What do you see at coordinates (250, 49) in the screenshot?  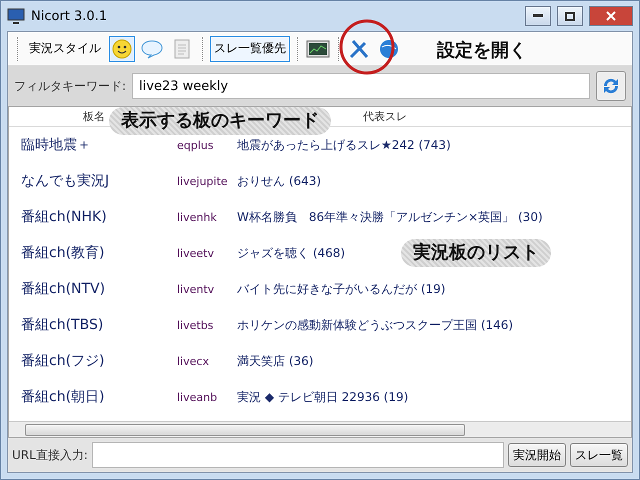 I see `thread-priority-button: スレ一覧優先` at bounding box center [250, 49].